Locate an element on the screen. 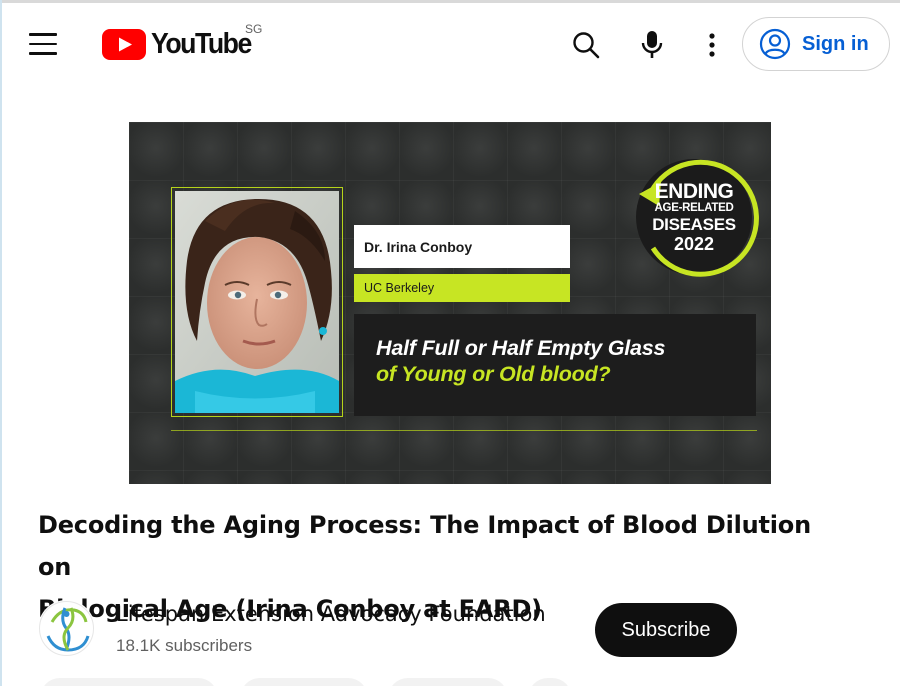  more-vert-icon is located at coordinates (712, 45).